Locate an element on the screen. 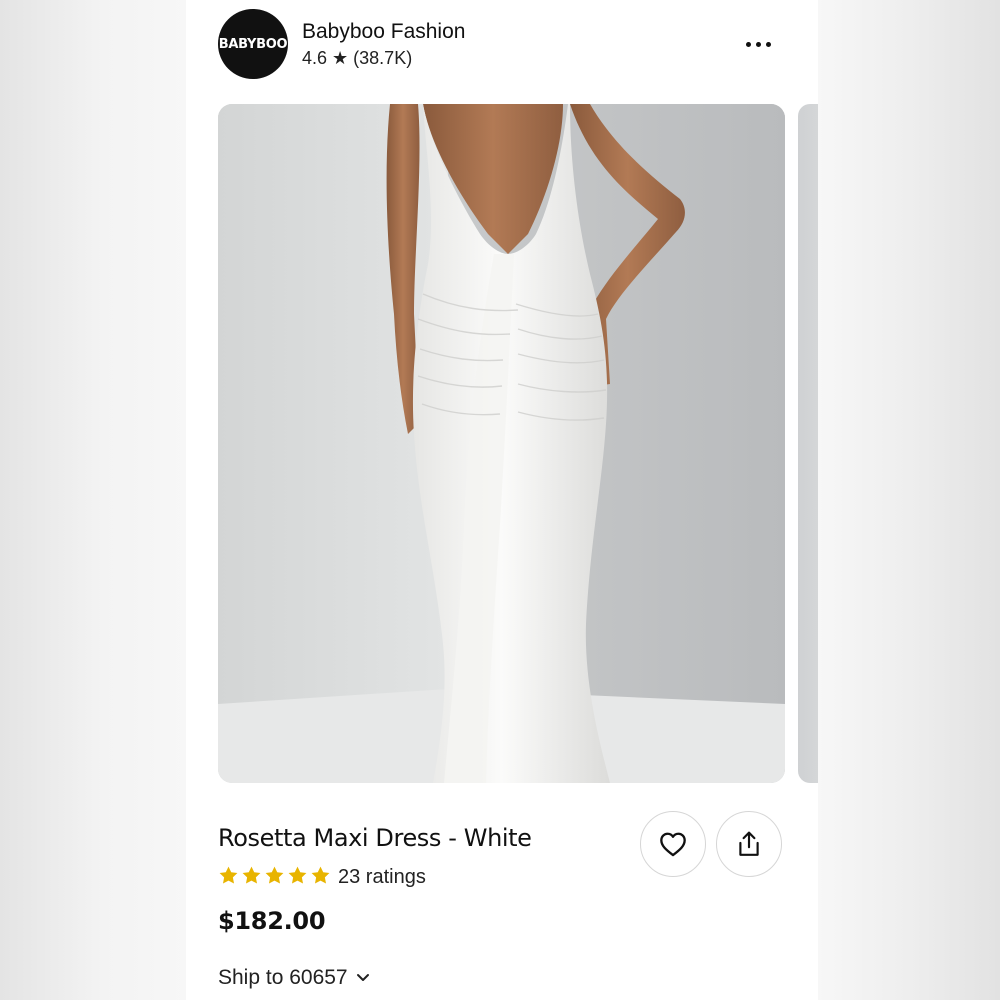 The height and width of the screenshot is (1000, 1000). more-options-icon is located at coordinates (758, 44).